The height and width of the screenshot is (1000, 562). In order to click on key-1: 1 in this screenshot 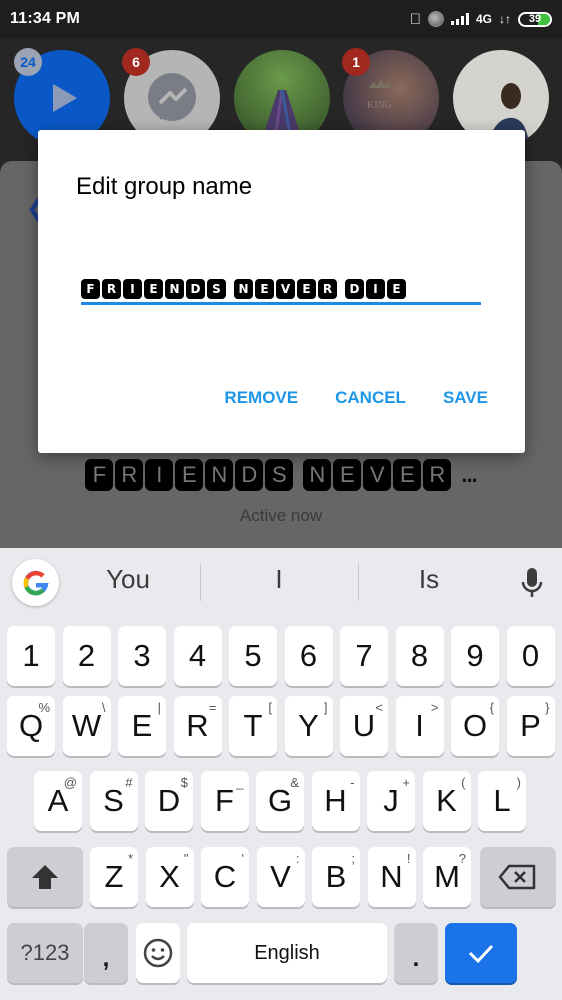, I will do `click(31, 656)`.